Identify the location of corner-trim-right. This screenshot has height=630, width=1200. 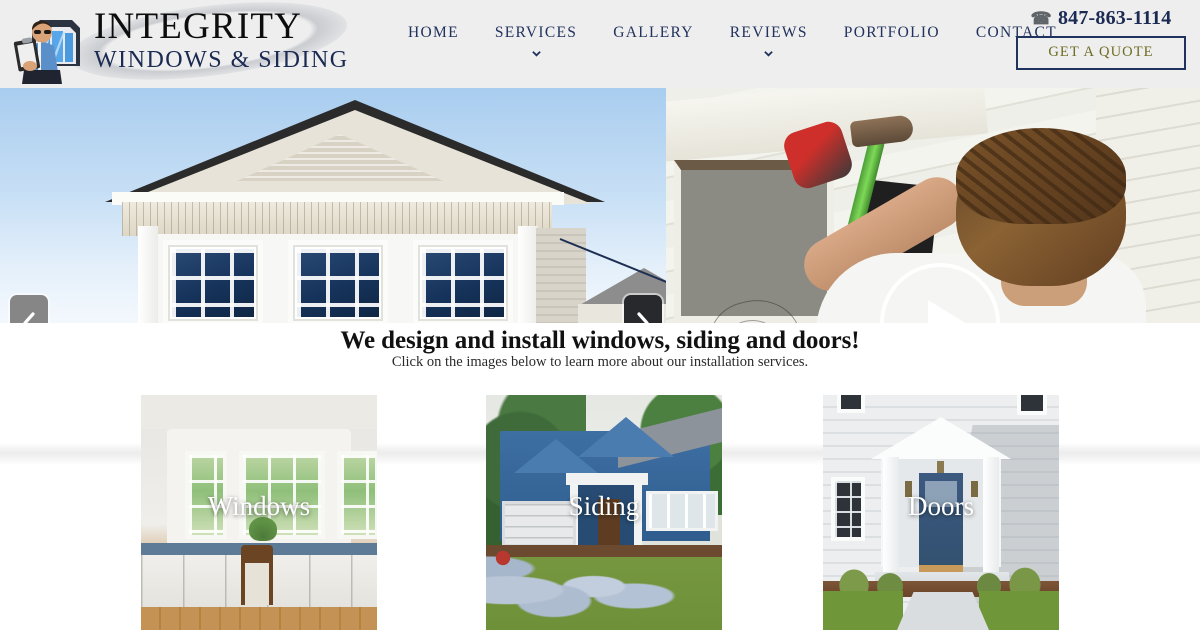
(528, 274).